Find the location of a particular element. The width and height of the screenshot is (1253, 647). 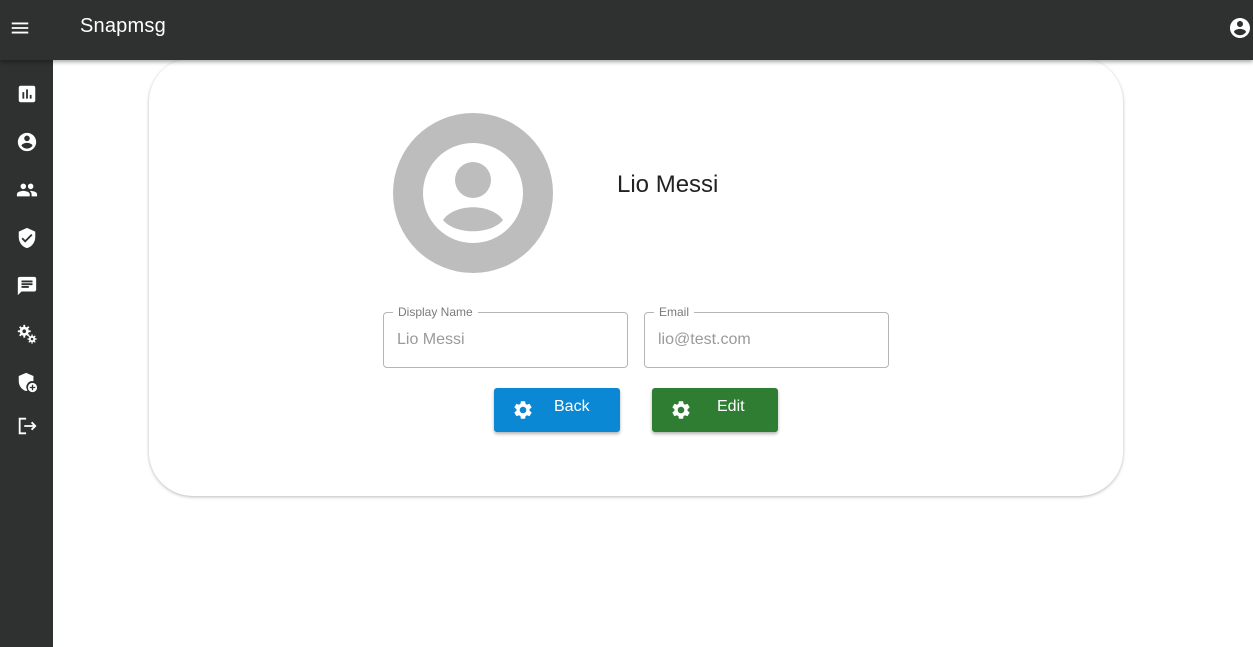

hamburger-menu-icon is located at coordinates (20, 28).